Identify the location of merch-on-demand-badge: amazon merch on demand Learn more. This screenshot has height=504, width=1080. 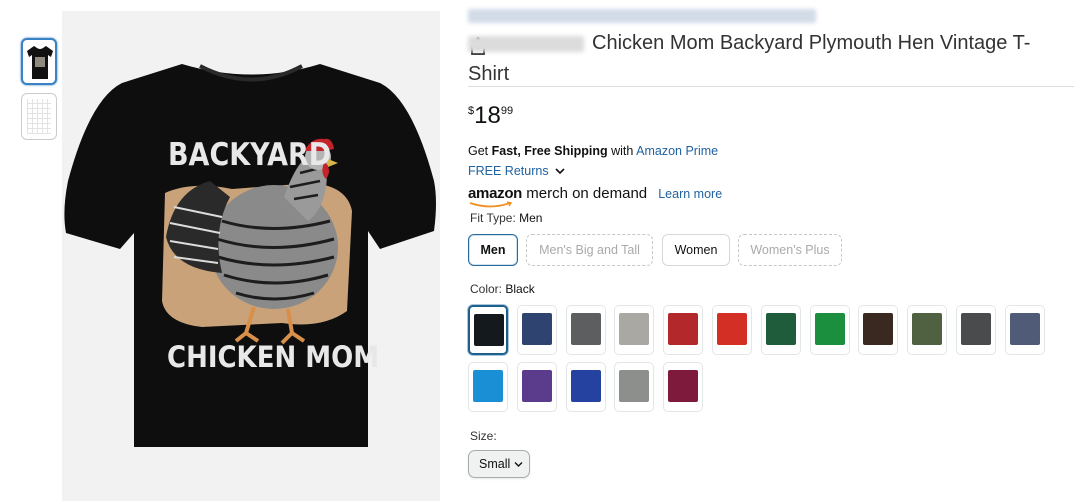
(595, 195).